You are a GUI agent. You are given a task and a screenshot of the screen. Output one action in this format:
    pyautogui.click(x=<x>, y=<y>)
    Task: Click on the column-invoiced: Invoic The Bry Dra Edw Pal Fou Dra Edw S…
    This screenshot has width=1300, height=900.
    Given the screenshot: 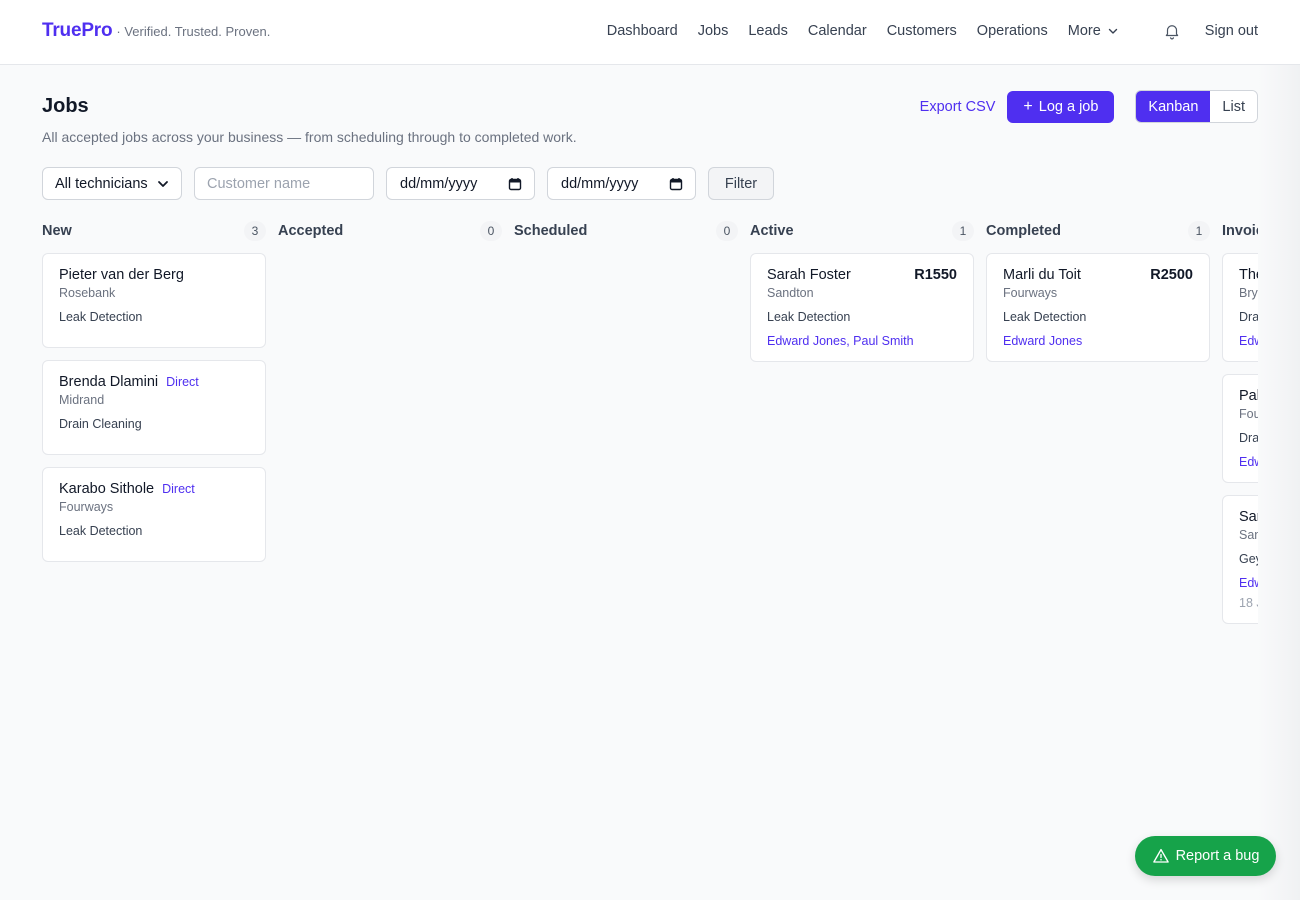 What is the action you would take?
    pyautogui.click(x=1240, y=422)
    